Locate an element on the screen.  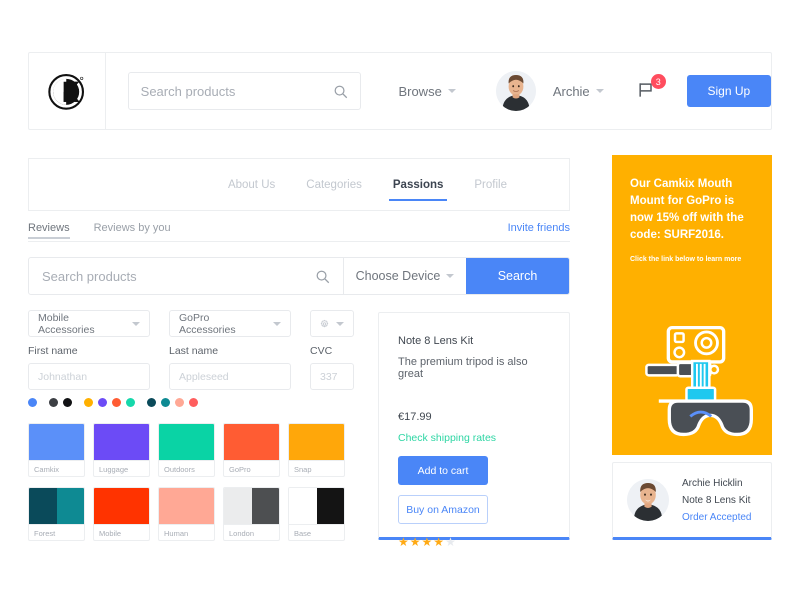
sign-up-button: Sign Up is located at coordinates (728, 91).